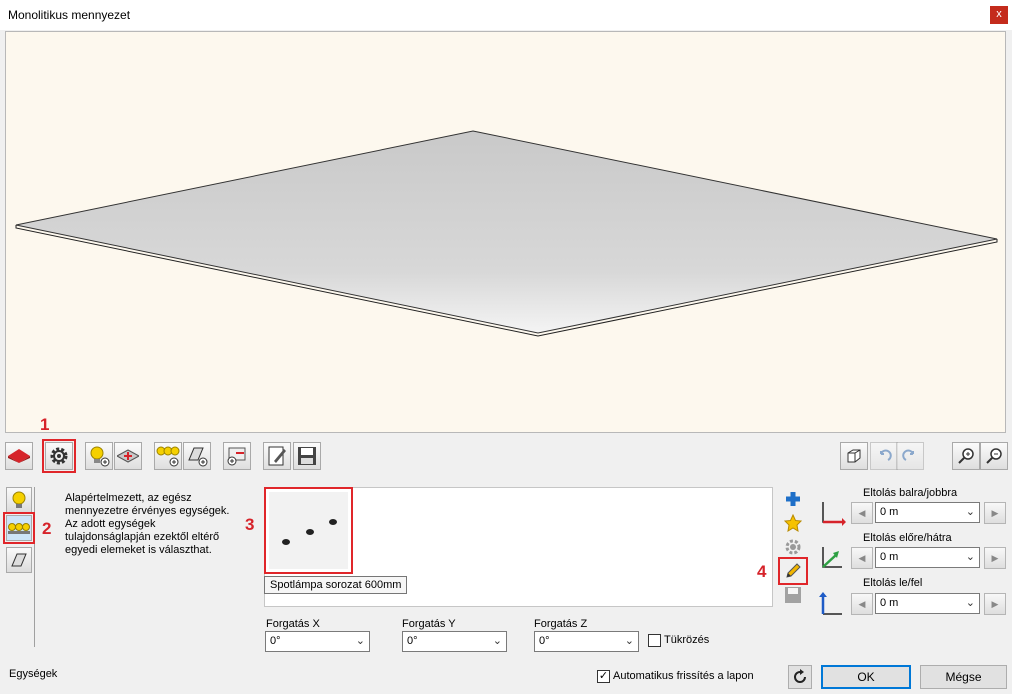  What do you see at coordinates (832, 514) in the screenshot?
I see `x-axis-icon` at bounding box center [832, 514].